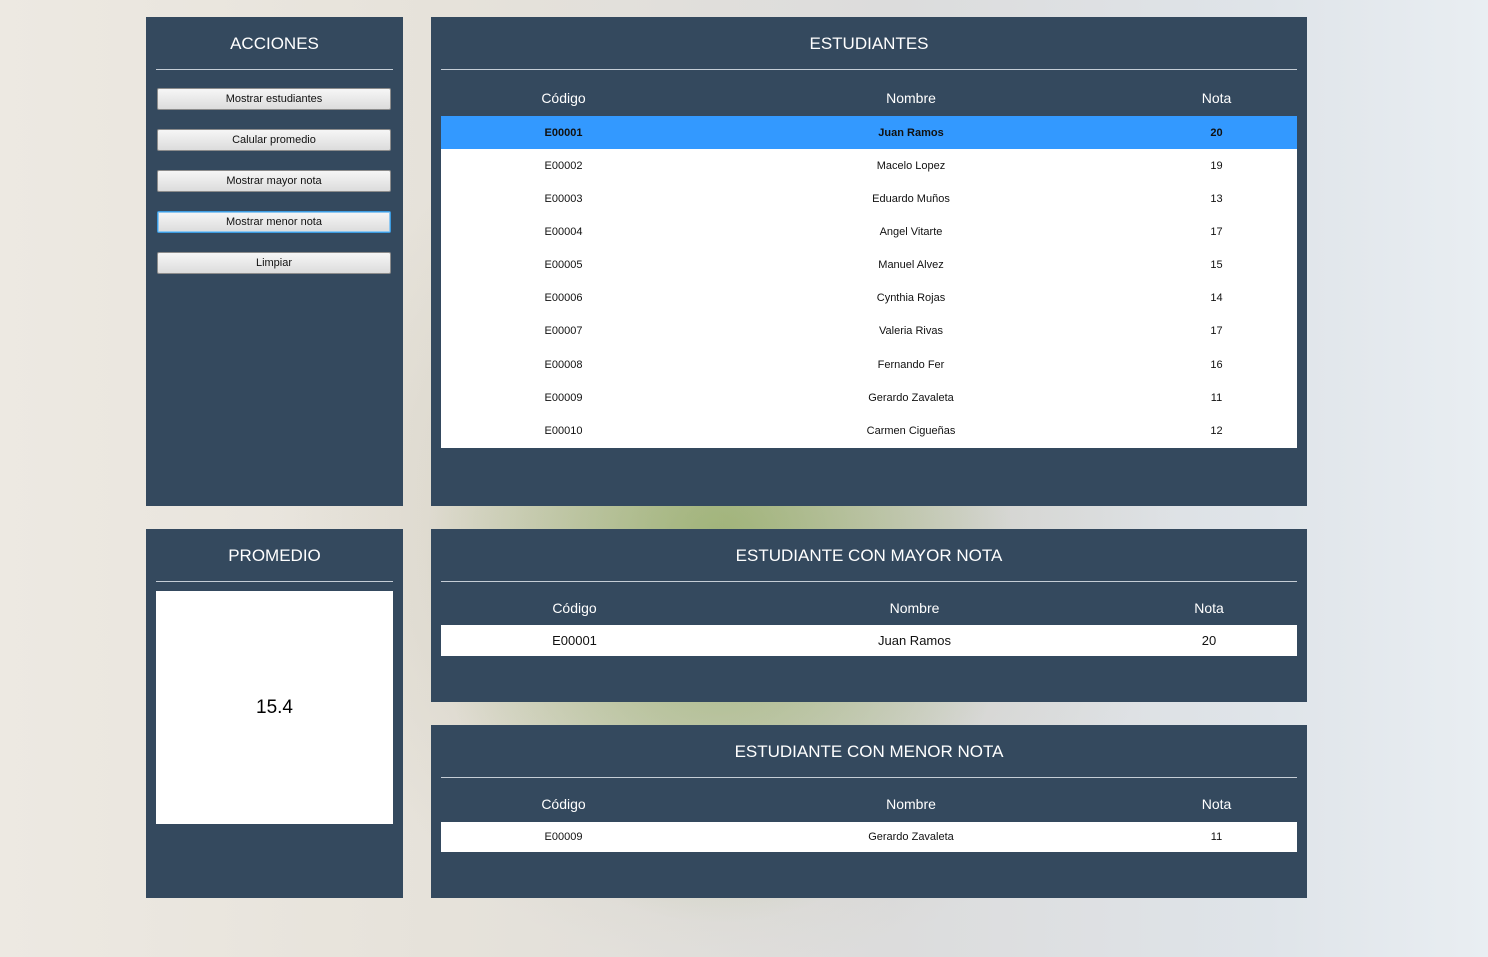  I want to click on table-row: E00007 Valeria Rivas 17, so click(869, 331).